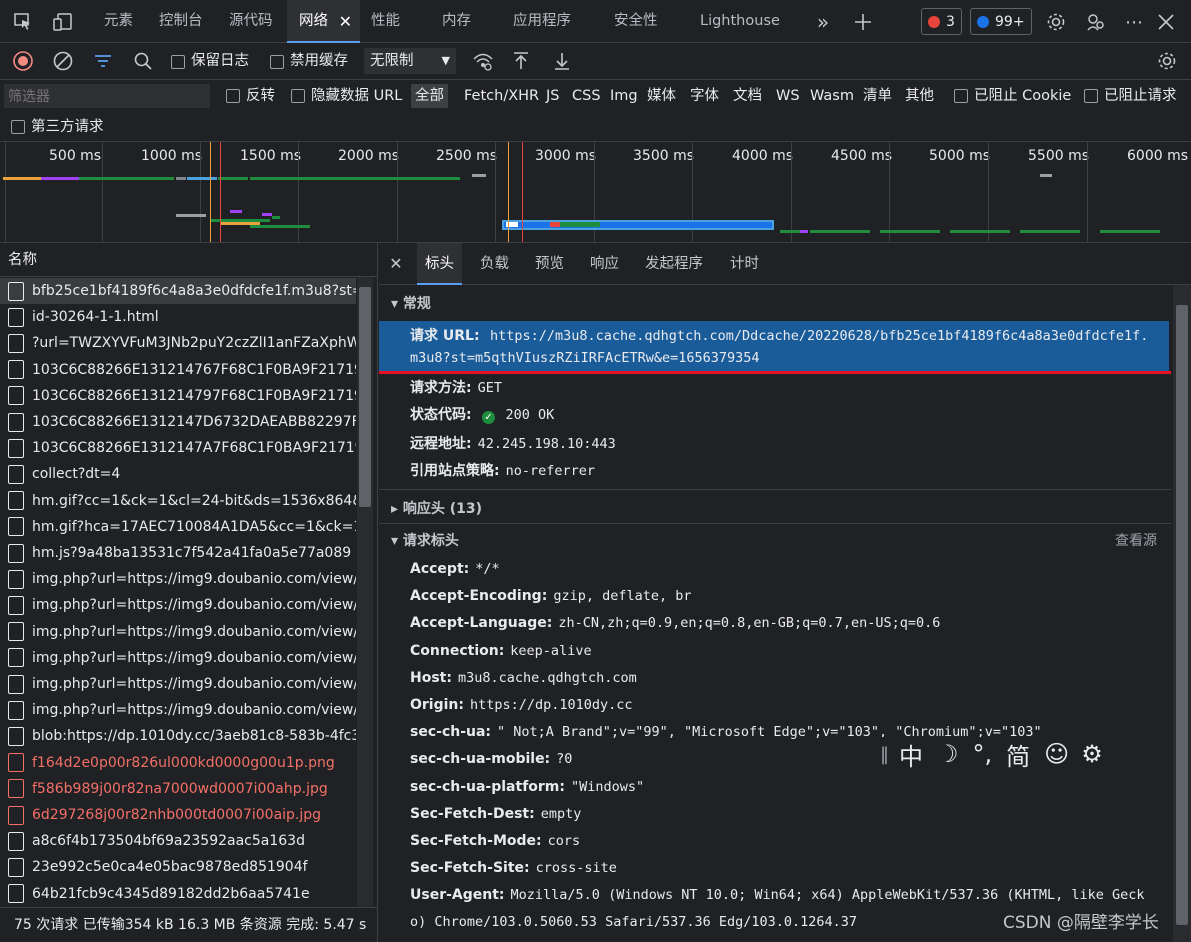  Describe the element at coordinates (1167, 61) in the screenshot. I see `network-settings-gear-icon` at that location.